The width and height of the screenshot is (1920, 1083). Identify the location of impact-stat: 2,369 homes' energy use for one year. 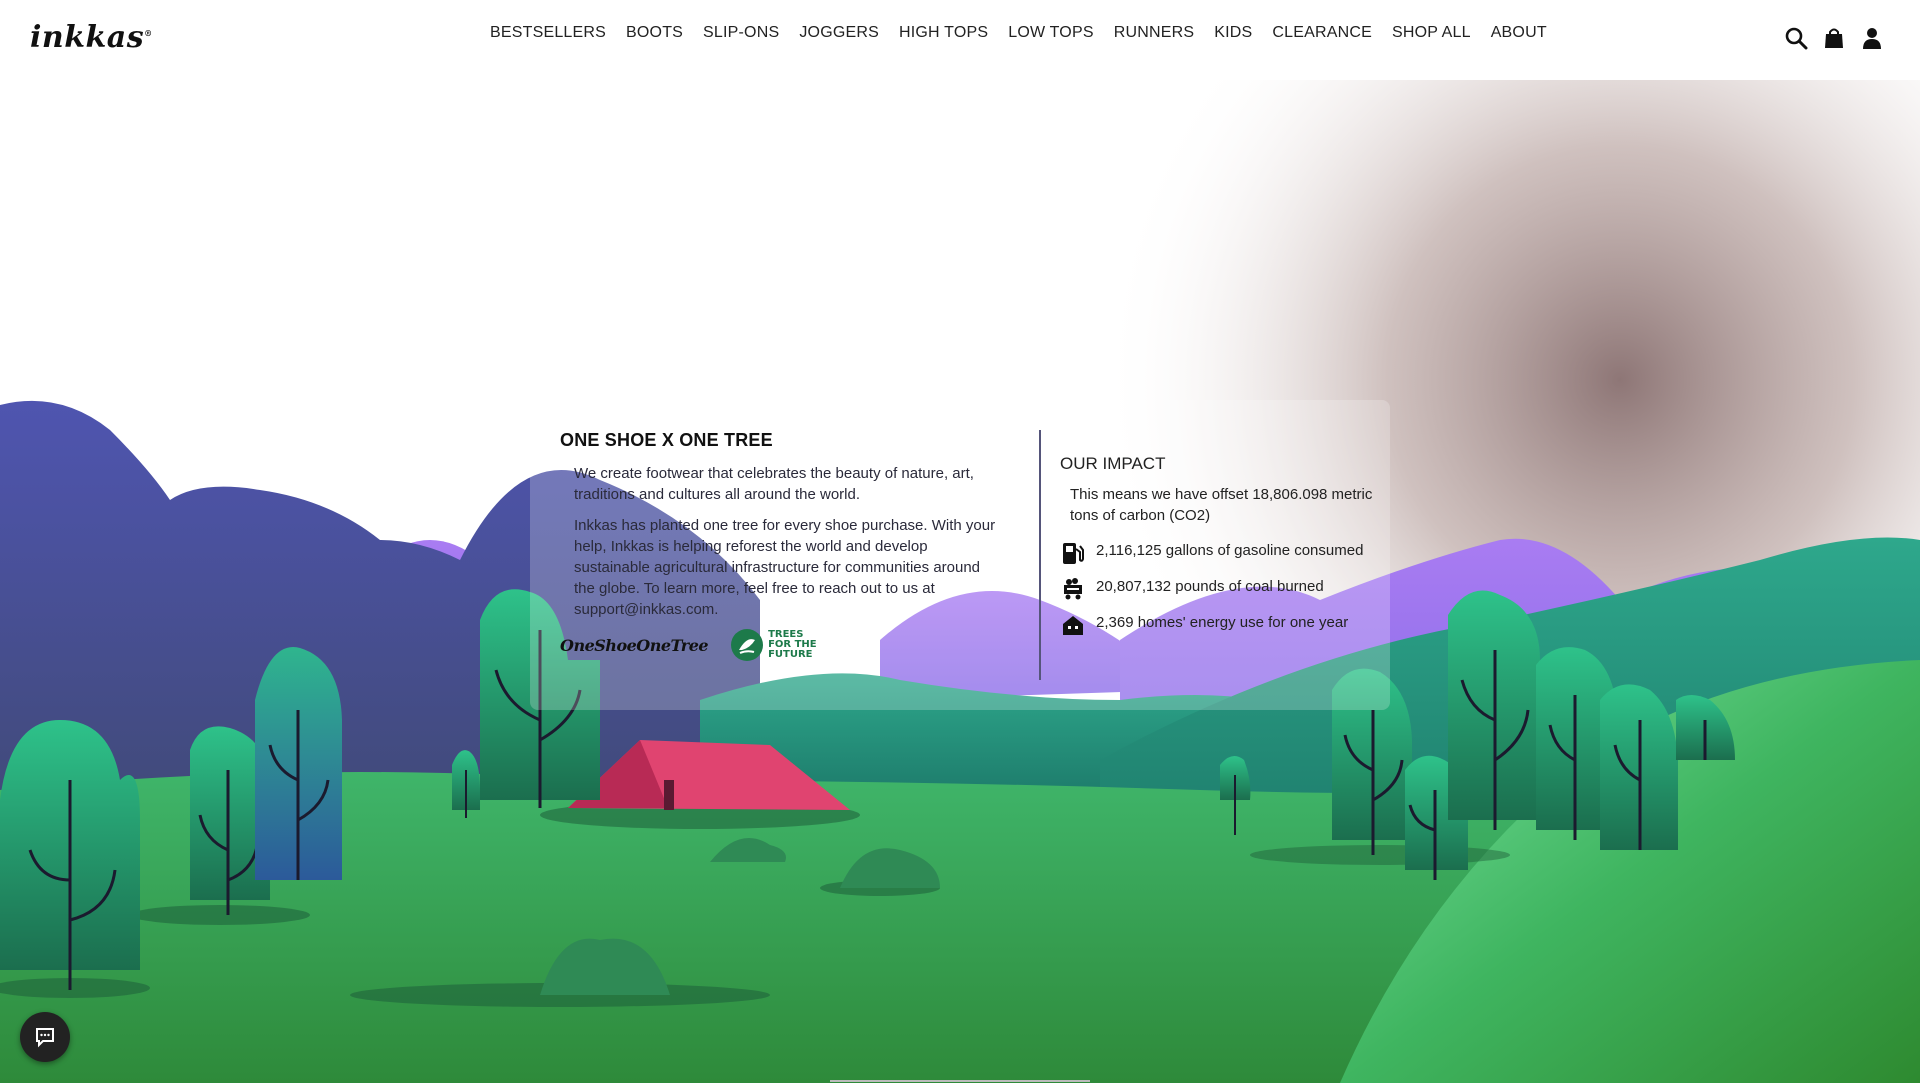
(1220, 625).